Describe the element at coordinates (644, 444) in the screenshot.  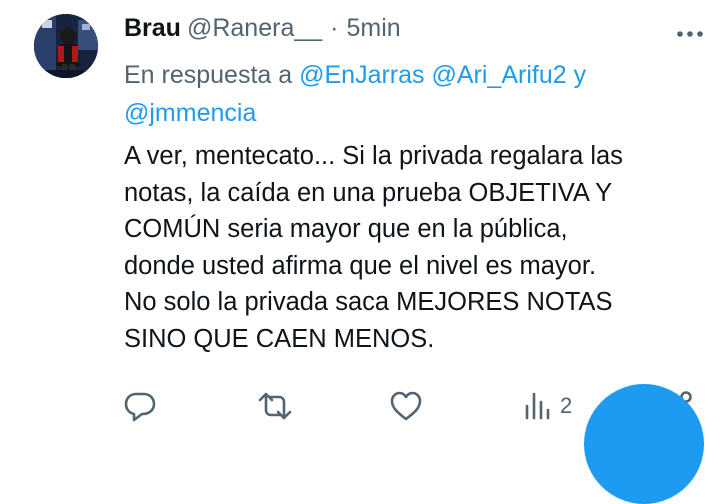
I see `compose-tweet-button` at that location.